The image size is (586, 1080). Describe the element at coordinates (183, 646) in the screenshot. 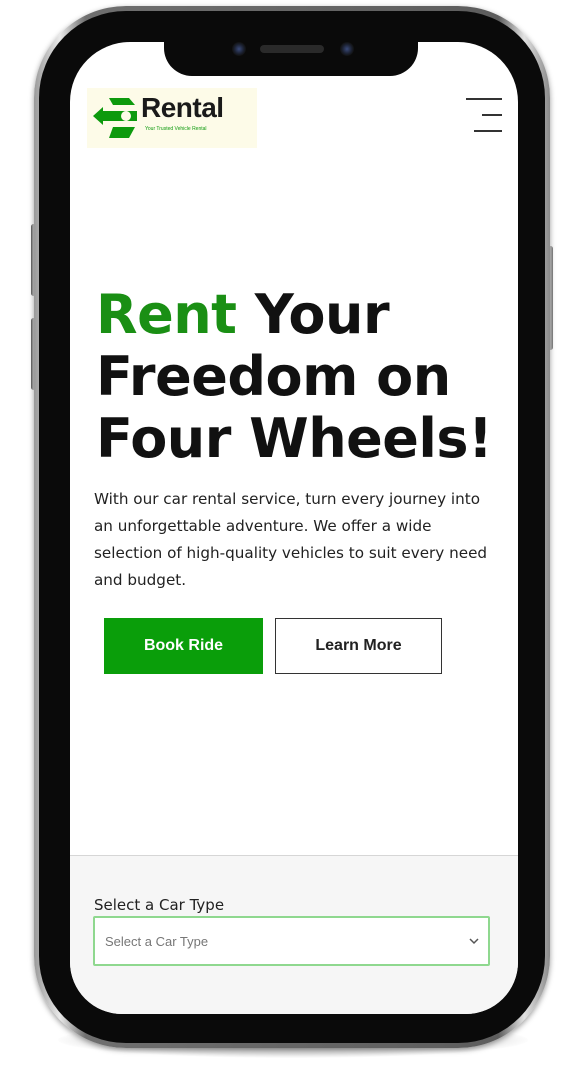

I see `book-ride-button: Book Ride` at that location.